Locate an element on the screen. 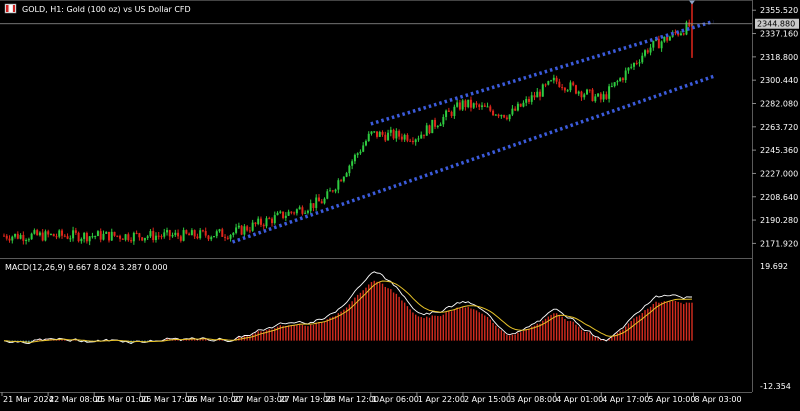 The image size is (800, 411). price-label: 2263.720 is located at coordinates (779, 127).